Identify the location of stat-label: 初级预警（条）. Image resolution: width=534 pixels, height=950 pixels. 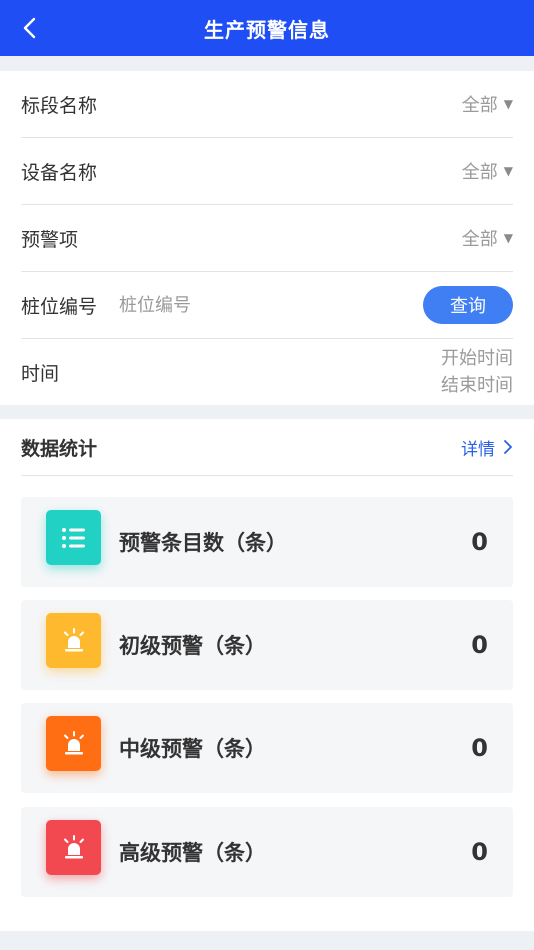
(192, 646).